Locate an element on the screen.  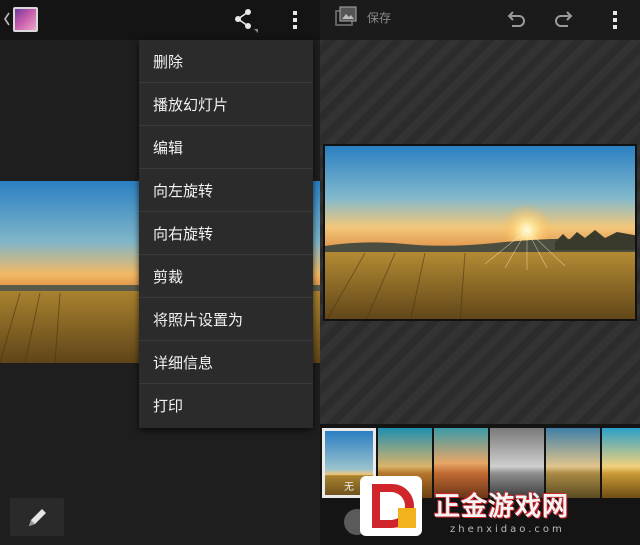
menu-item-set-as: 将照片设置为 is located at coordinates (226, 319).